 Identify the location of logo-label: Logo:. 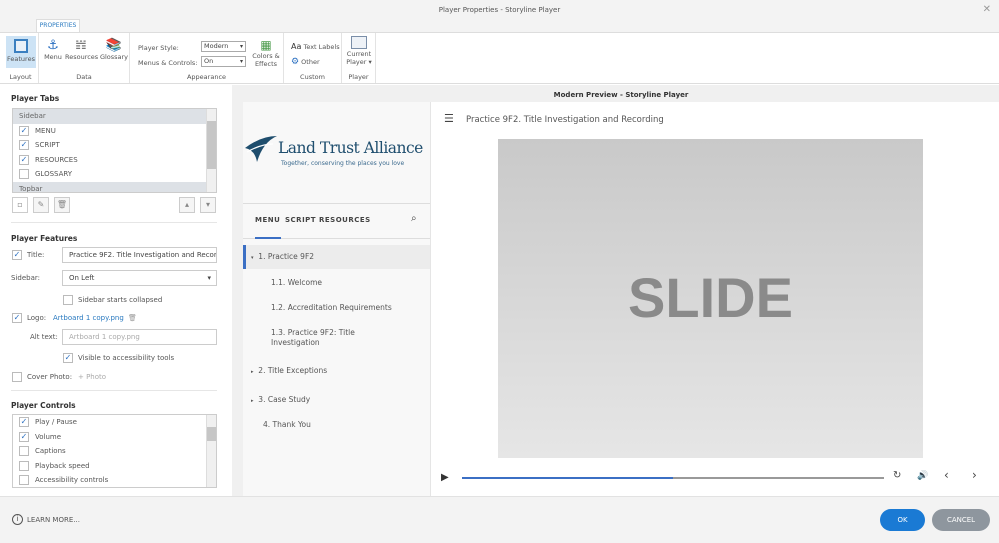
(37, 318).